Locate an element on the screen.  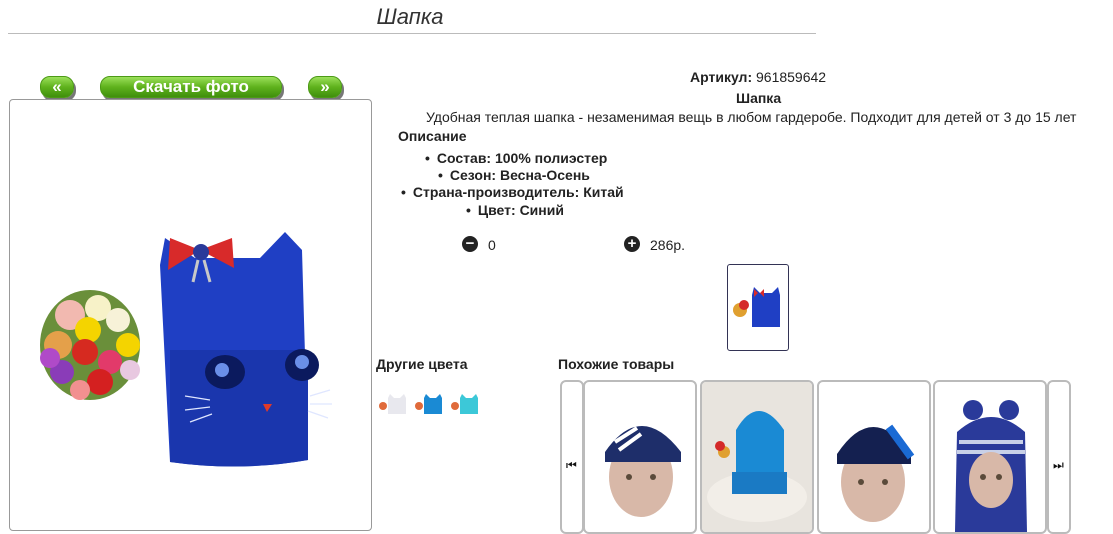
title-divider is located at coordinates (412, 33).